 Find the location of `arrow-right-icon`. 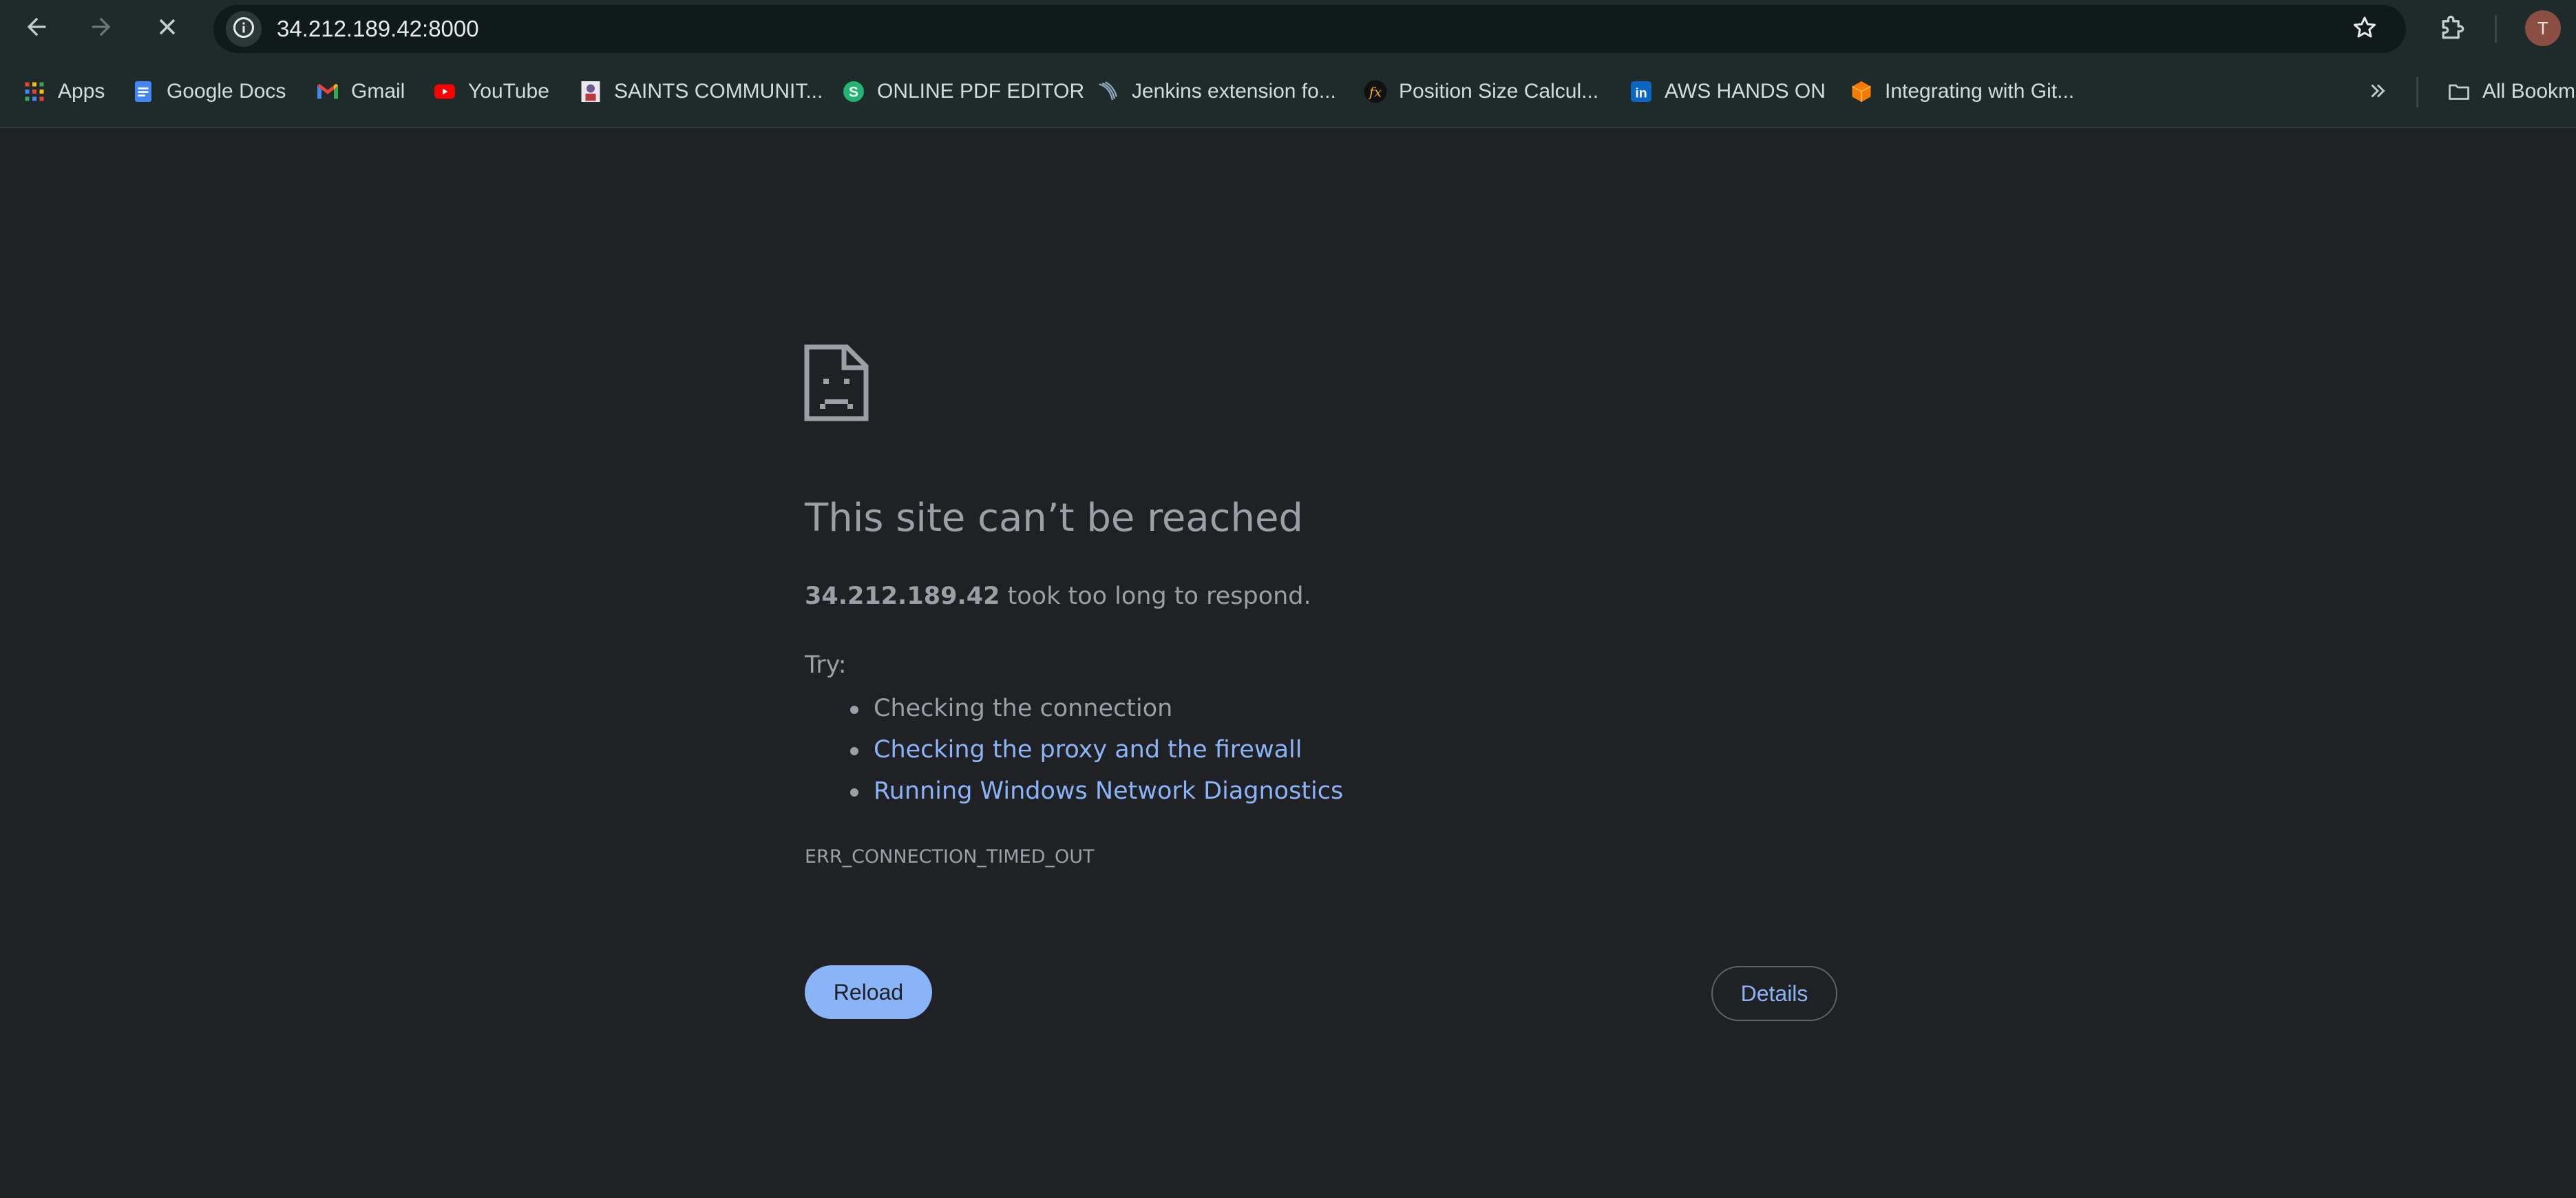

arrow-right-icon is located at coordinates (101, 28).